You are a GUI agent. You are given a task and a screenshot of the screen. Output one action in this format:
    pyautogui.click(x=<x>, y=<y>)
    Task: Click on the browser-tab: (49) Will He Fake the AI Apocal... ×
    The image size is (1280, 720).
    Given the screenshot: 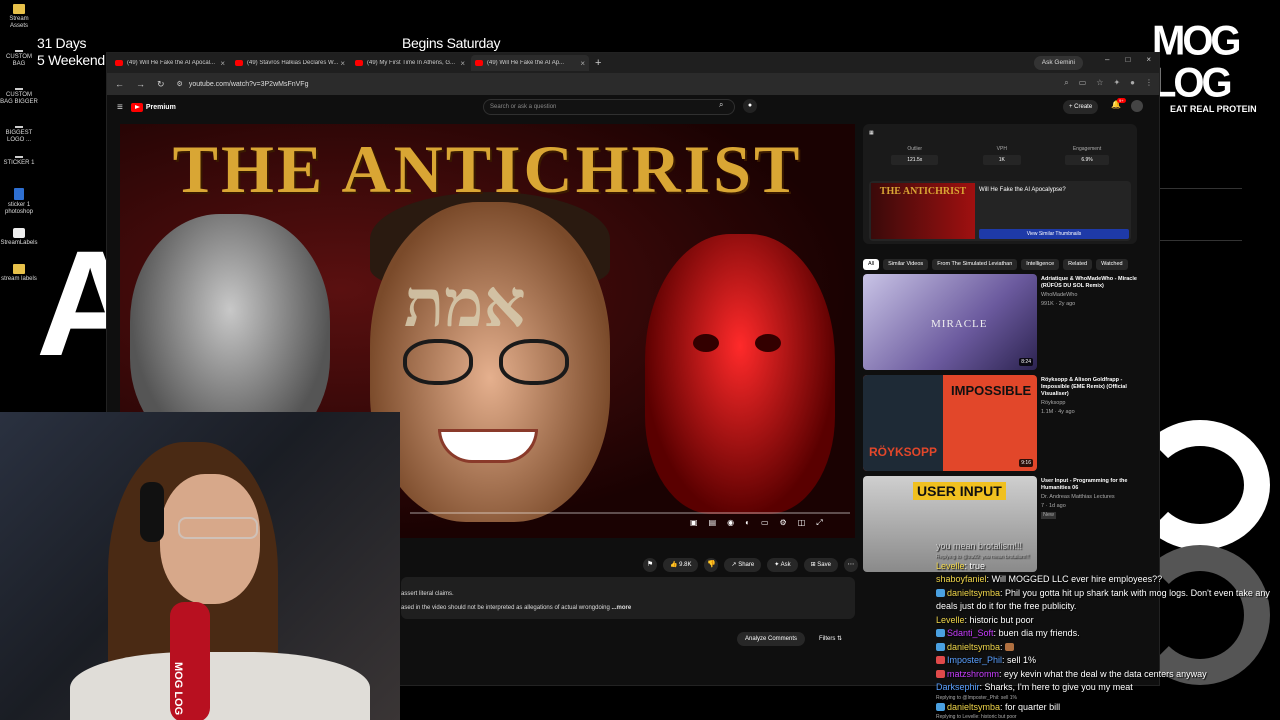 What is the action you would take?
    pyautogui.click(x=170, y=63)
    